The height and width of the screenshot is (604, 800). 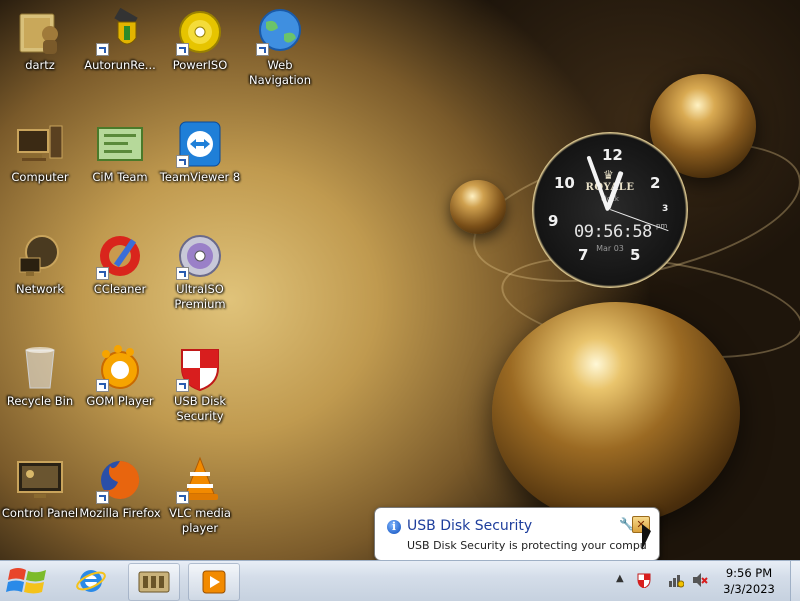 What do you see at coordinates (200, 296) in the screenshot?
I see `icon-label: UltraISO Premium` at bounding box center [200, 296].